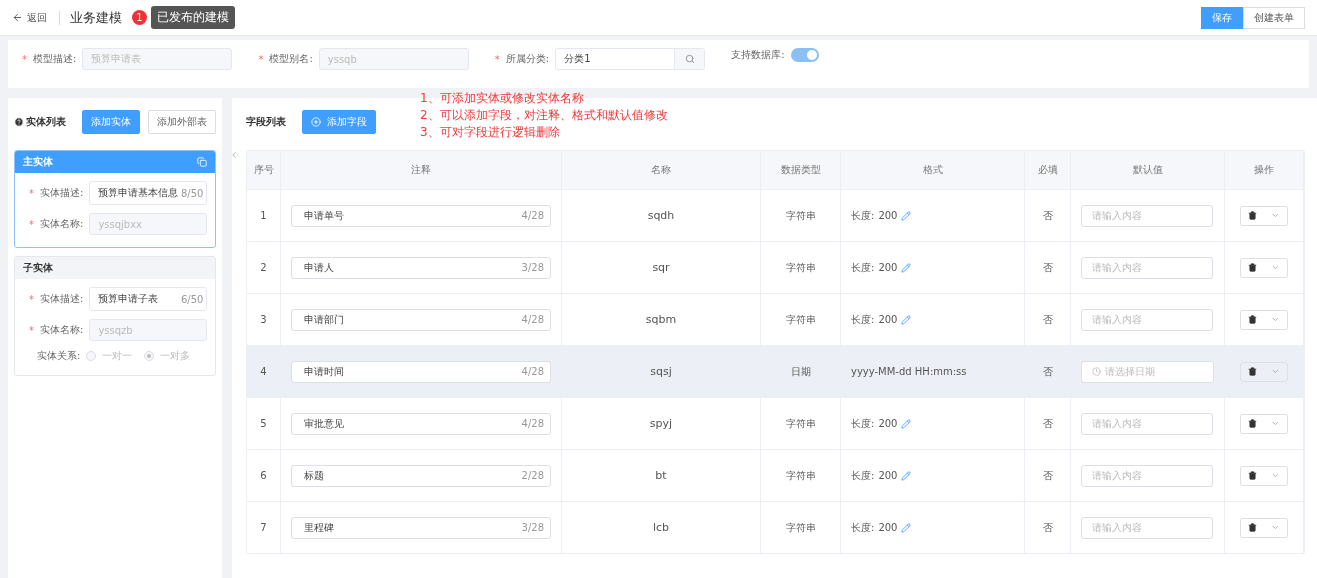 This screenshot has width=1317, height=578. What do you see at coordinates (38, 162) in the screenshot?
I see `card-title: 主实体` at bounding box center [38, 162].